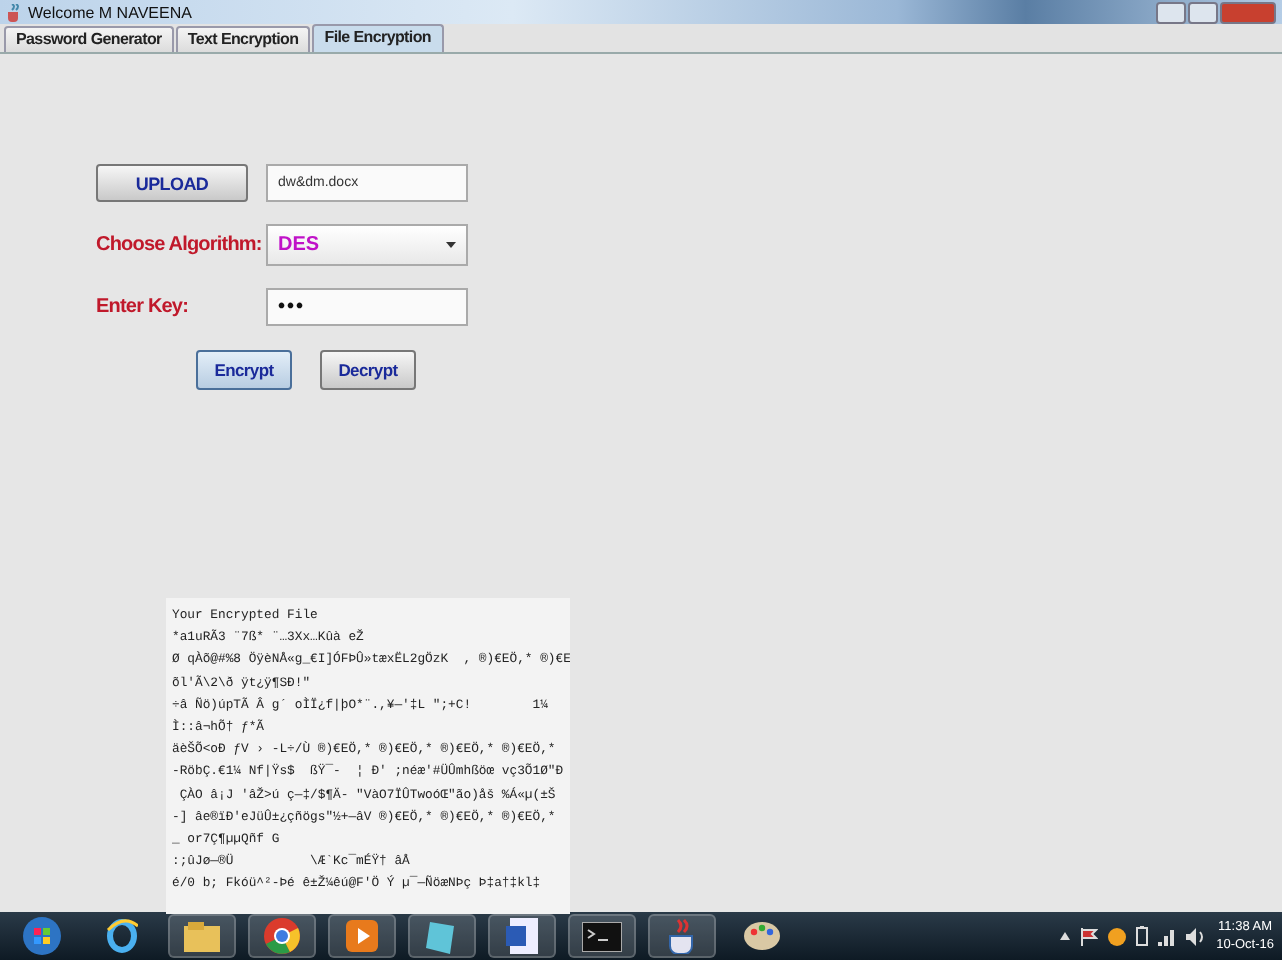 The width and height of the screenshot is (1282, 960). Describe the element at coordinates (202, 936) in the screenshot. I see `folder-icon` at that location.